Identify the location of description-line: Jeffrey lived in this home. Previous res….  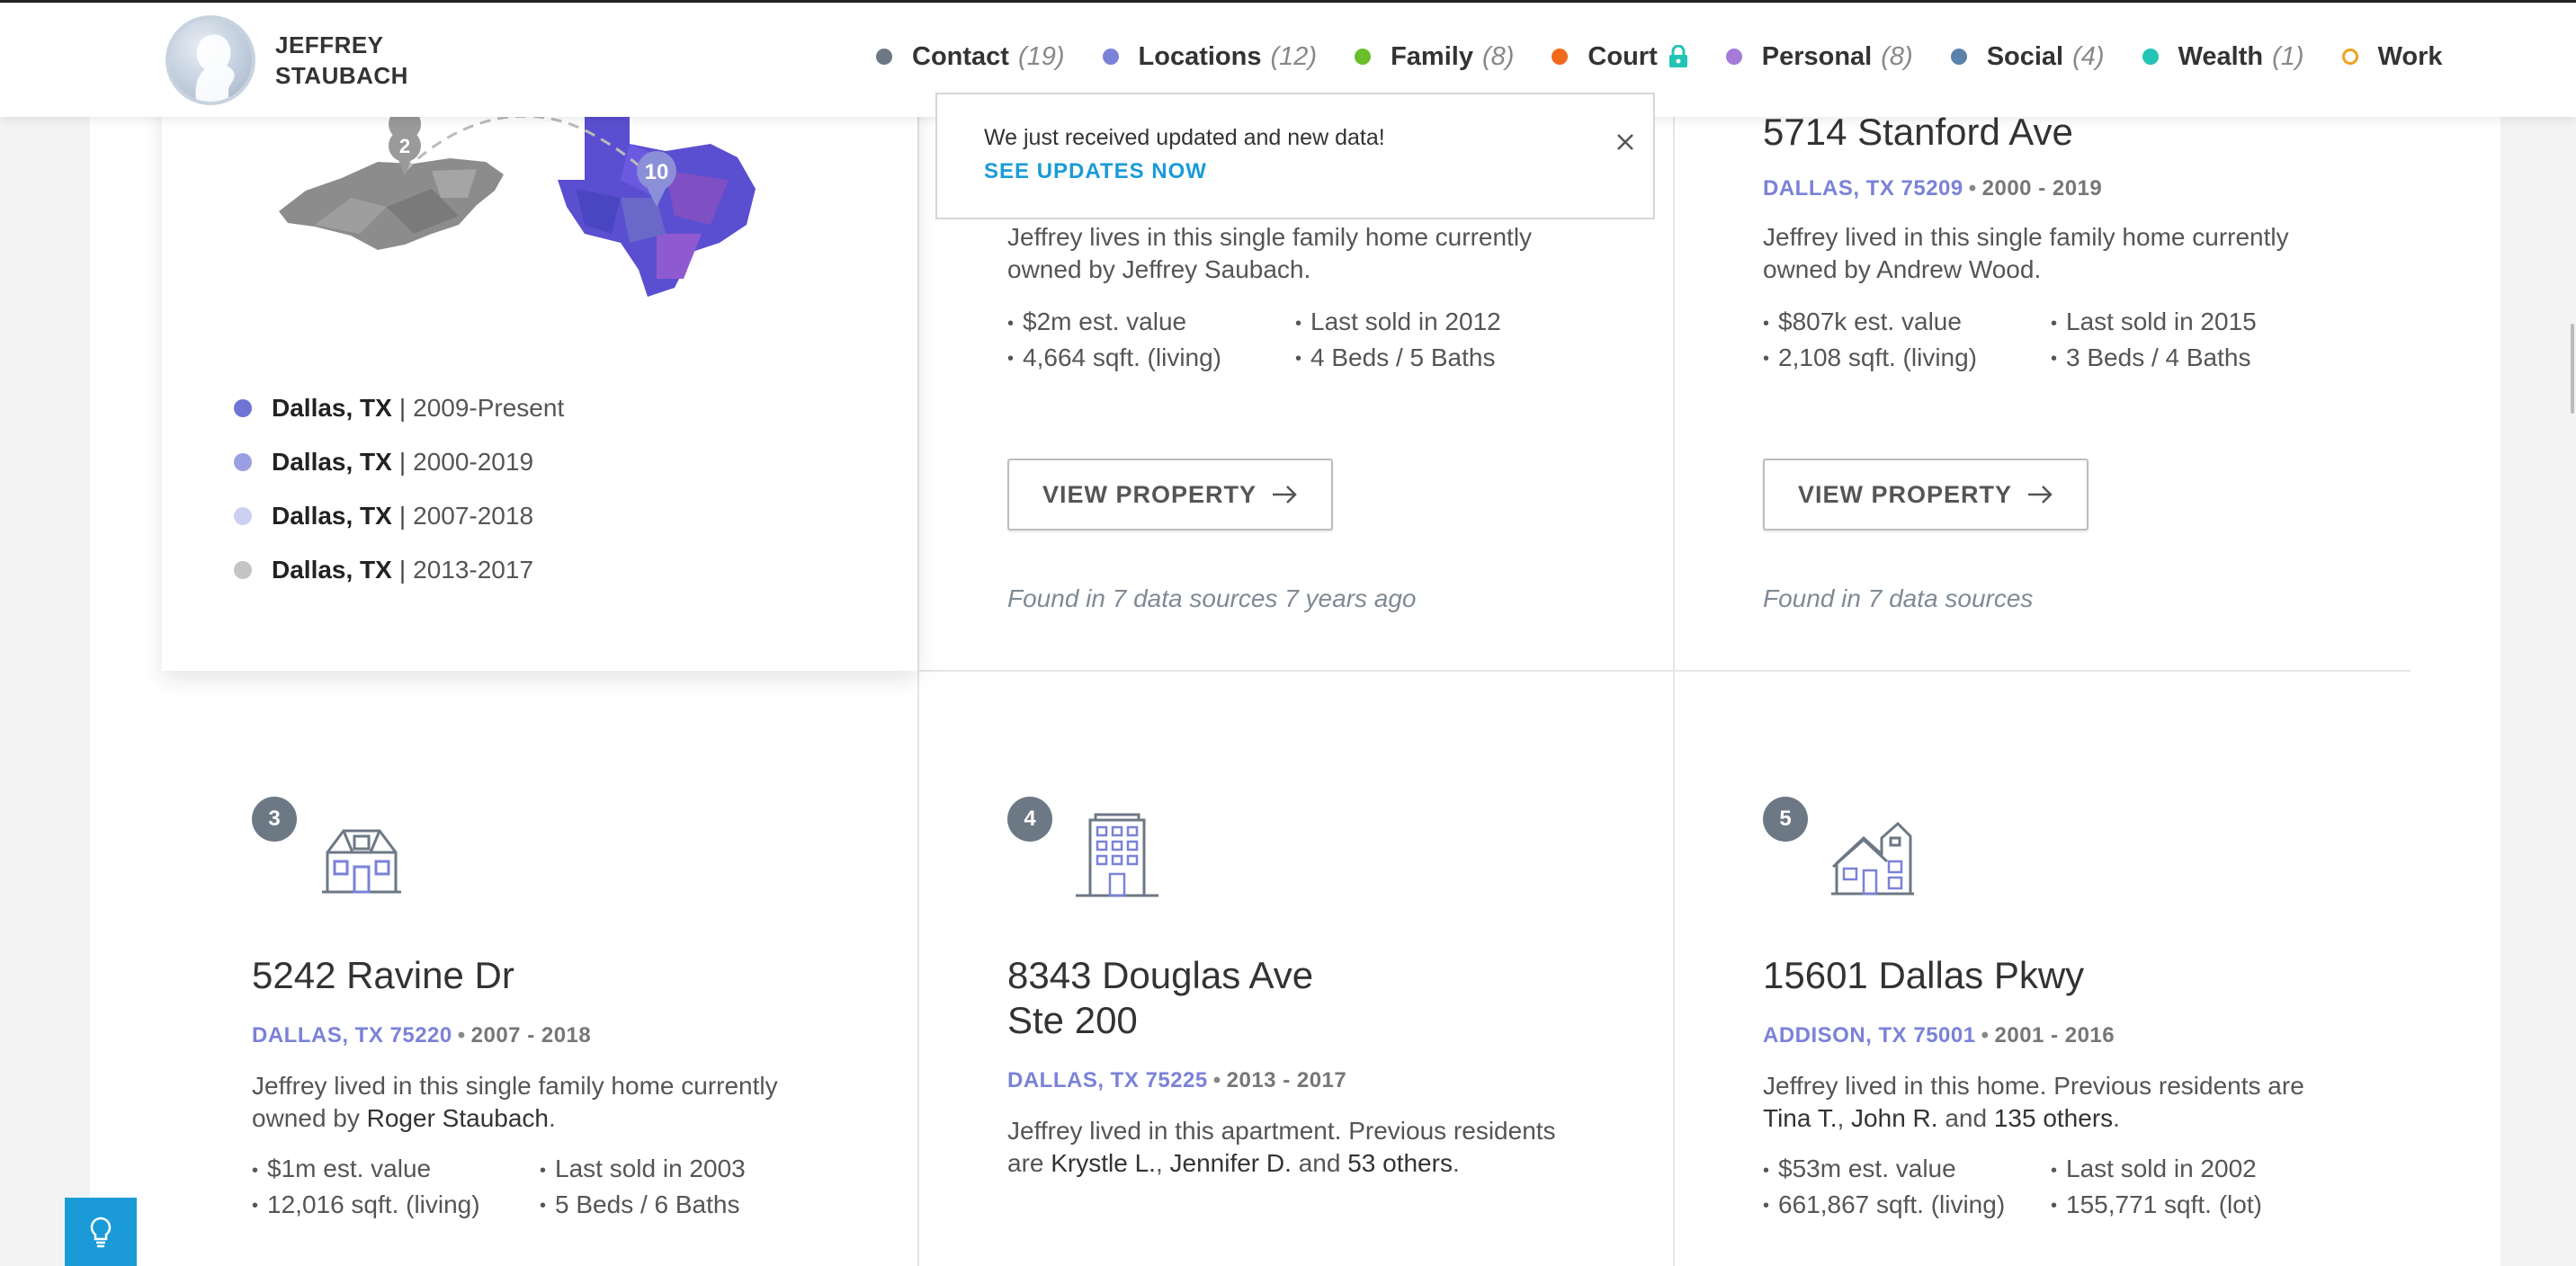
(2033, 1086).